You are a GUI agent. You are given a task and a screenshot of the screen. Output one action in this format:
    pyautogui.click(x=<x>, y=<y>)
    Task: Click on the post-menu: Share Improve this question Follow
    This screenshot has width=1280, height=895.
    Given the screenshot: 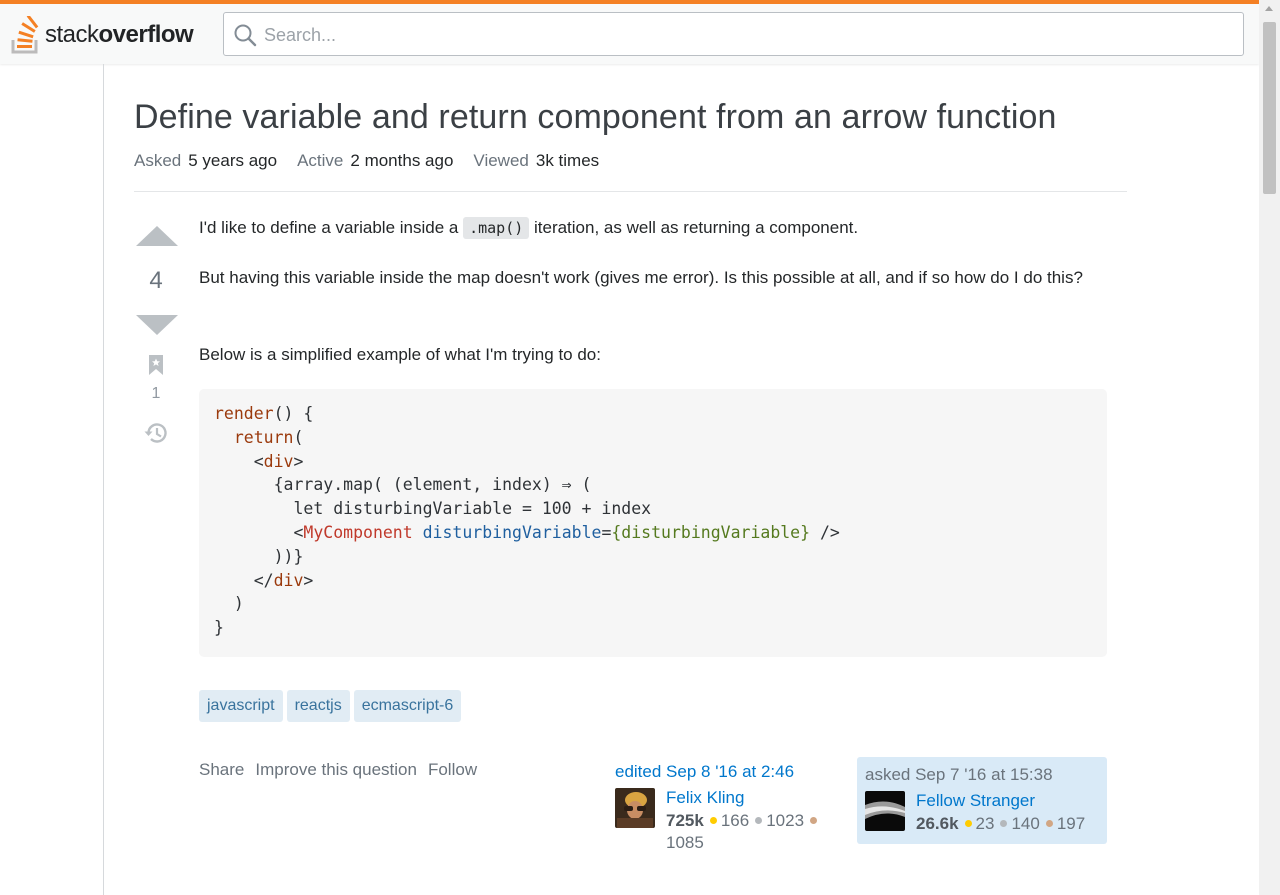 What is the action you would take?
    pyautogui.click(x=338, y=770)
    